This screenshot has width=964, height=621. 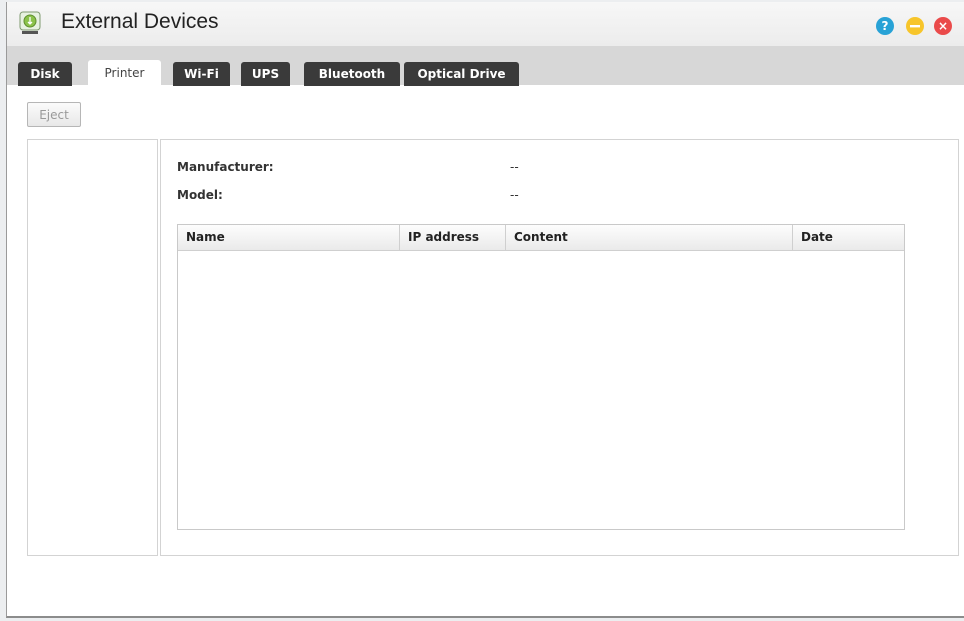 I want to click on column-header-content: Content, so click(x=649, y=237).